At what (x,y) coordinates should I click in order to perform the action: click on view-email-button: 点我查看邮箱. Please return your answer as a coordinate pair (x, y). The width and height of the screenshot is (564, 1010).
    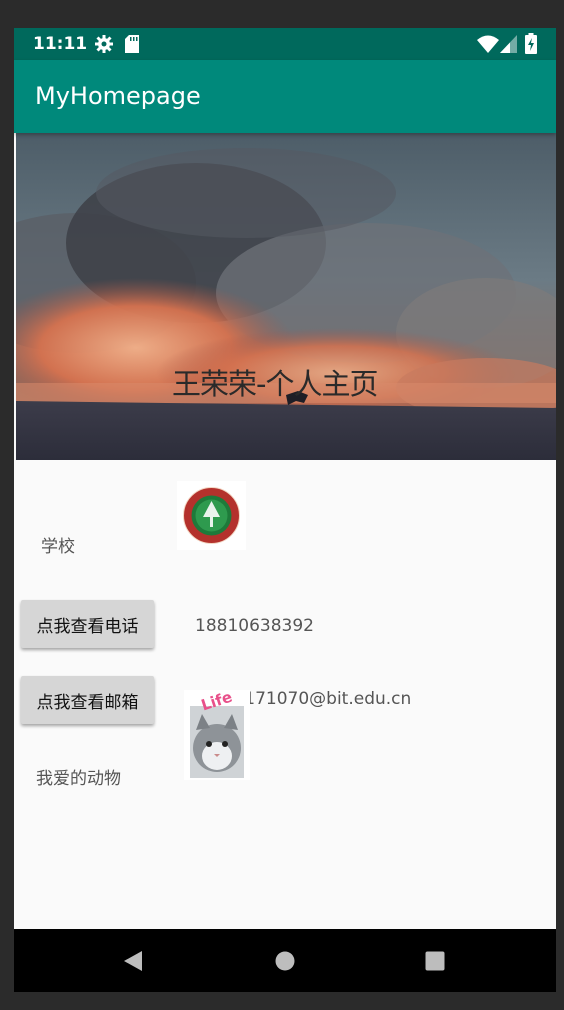
    Looking at the image, I should click on (87, 700).